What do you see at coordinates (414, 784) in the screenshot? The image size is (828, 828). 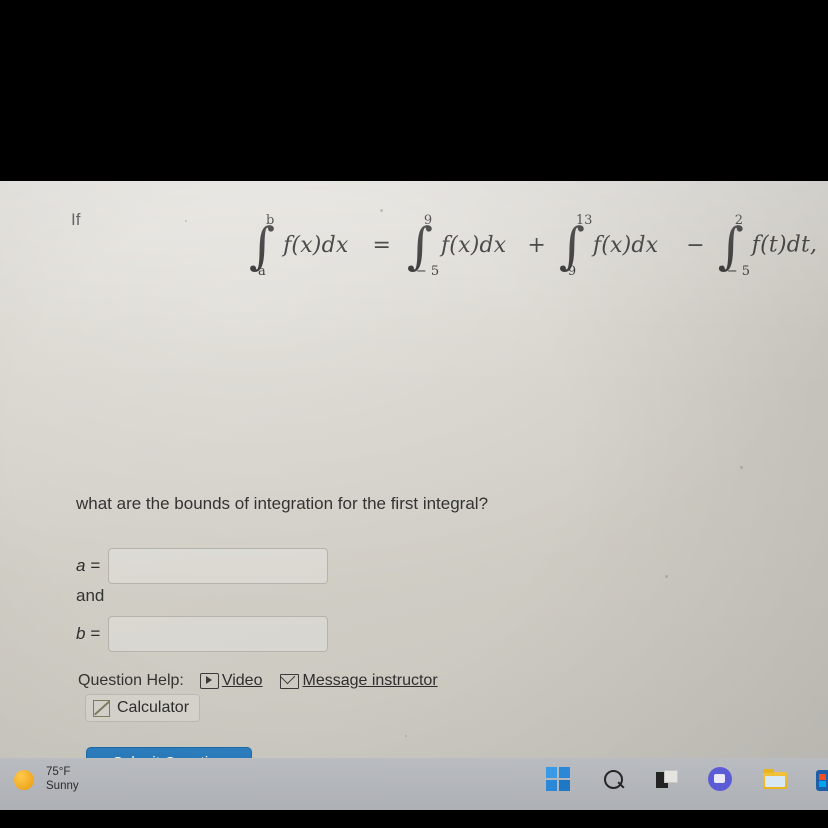 I see `windows-taskbar: 75°F Sunny` at bounding box center [414, 784].